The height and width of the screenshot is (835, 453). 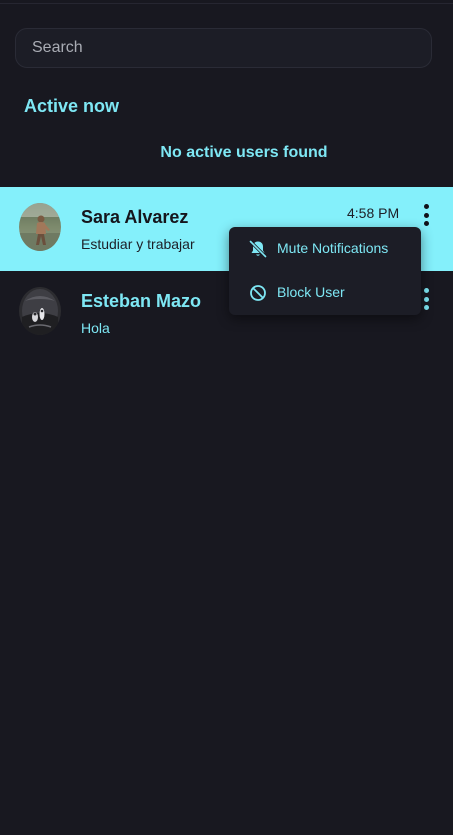 What do you see at coordinates (141, 301) in the screenshot?
I see `chat-name: Esteban Mazo` at bounding box center [141, 301].